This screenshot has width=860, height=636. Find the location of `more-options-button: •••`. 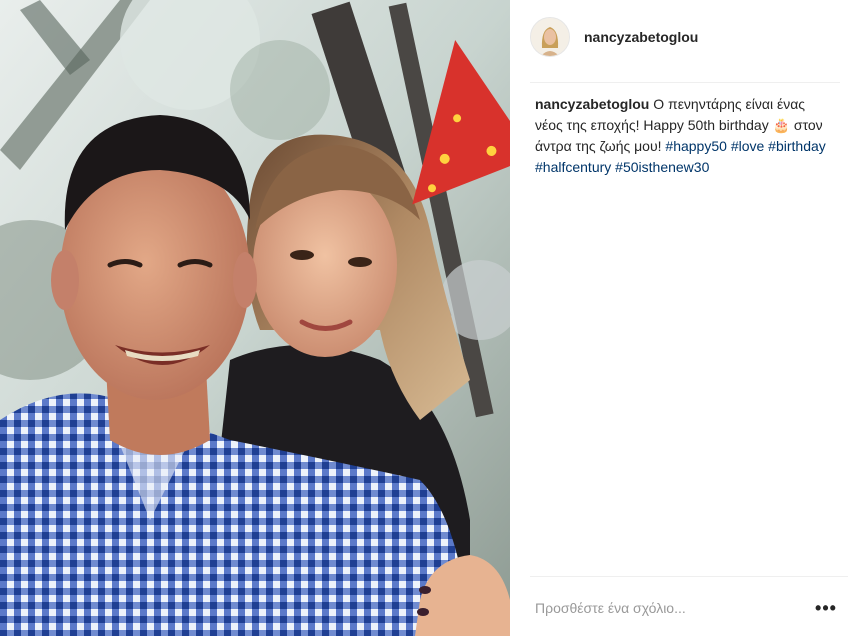

more-options-button: ••• is located at coordinates (826, 608).